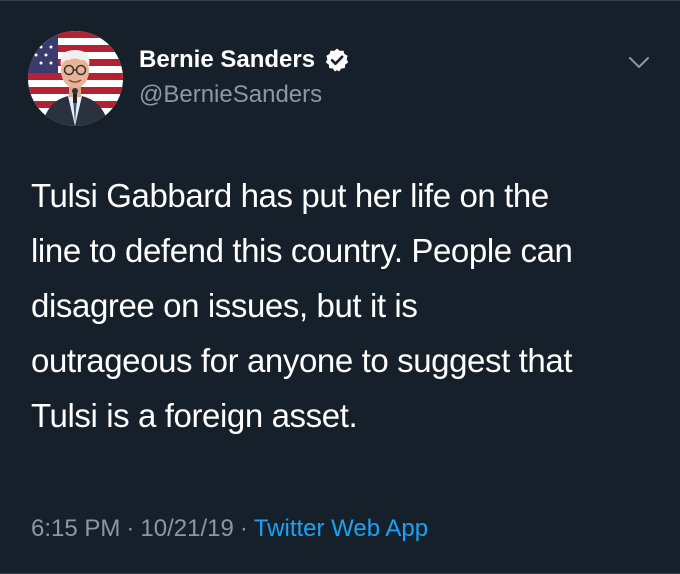 The width and height of the screenshot is (680, 574). I want to click on display-name: Bernie Sanders, so click(227, 60).